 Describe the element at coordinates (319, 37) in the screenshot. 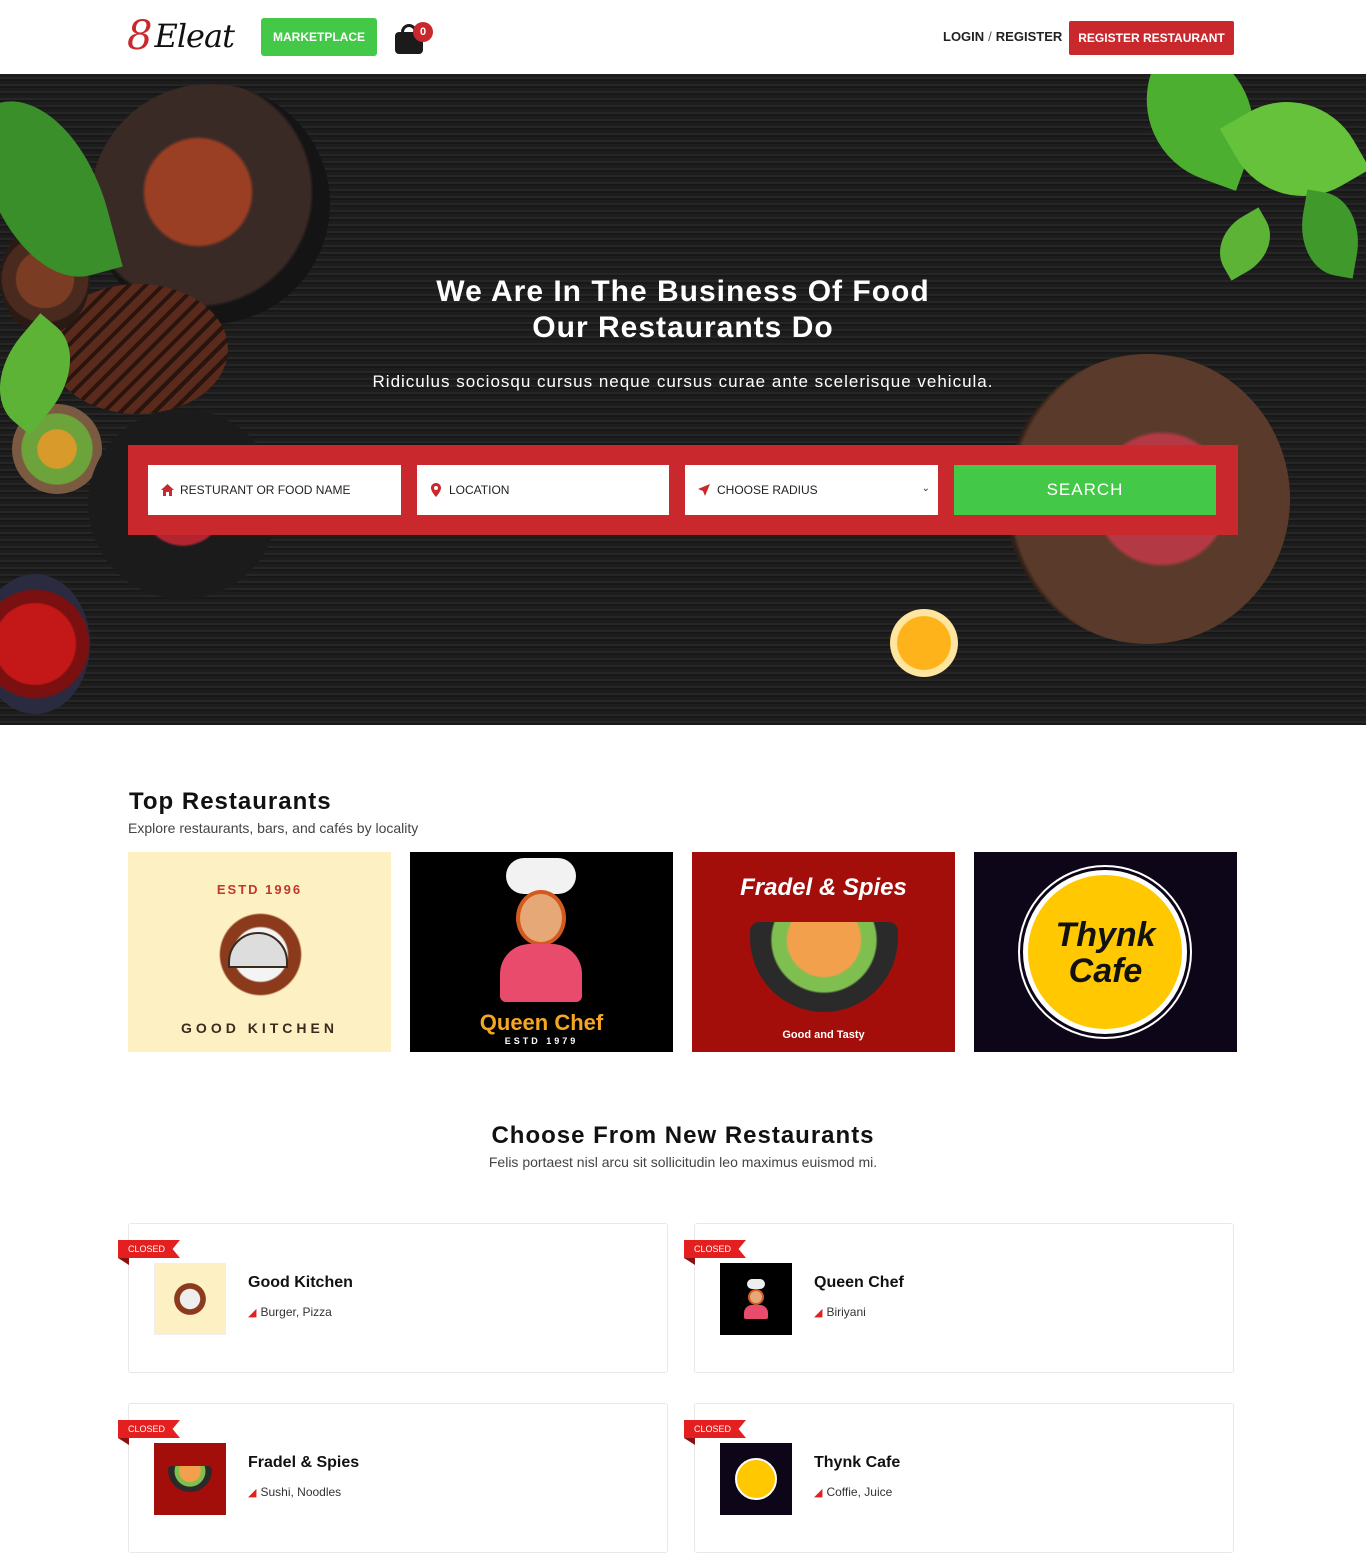

I see `marketplace-button: MARKETPLACE` at that location.